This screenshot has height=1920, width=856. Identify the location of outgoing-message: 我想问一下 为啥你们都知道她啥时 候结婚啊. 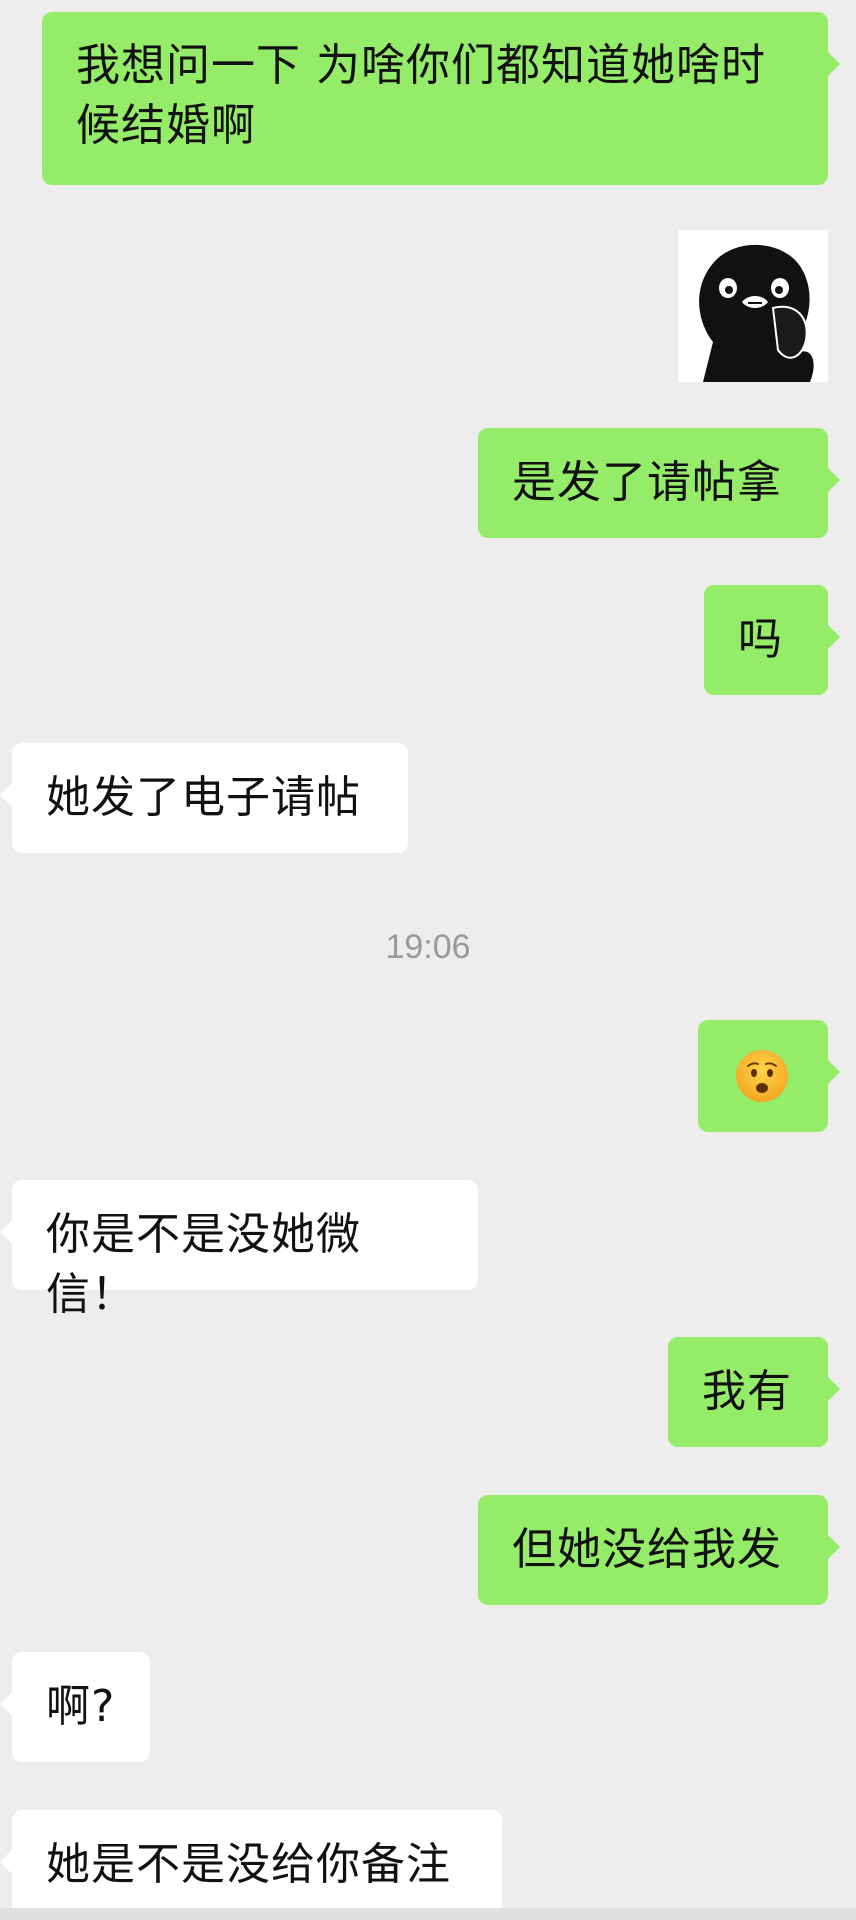
(441, 98).